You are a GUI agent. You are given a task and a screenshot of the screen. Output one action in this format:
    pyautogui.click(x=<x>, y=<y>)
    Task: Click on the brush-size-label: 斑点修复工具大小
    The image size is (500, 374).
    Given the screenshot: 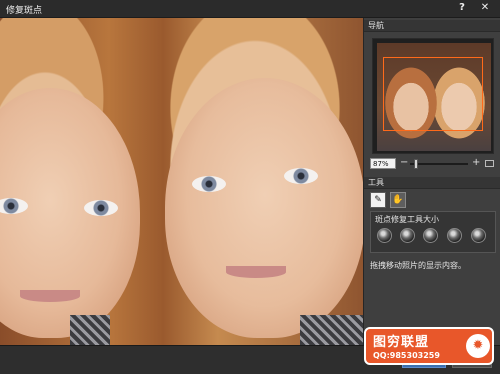 What is the action you would take?
    pyautogui.click(x=407, y=219)
    